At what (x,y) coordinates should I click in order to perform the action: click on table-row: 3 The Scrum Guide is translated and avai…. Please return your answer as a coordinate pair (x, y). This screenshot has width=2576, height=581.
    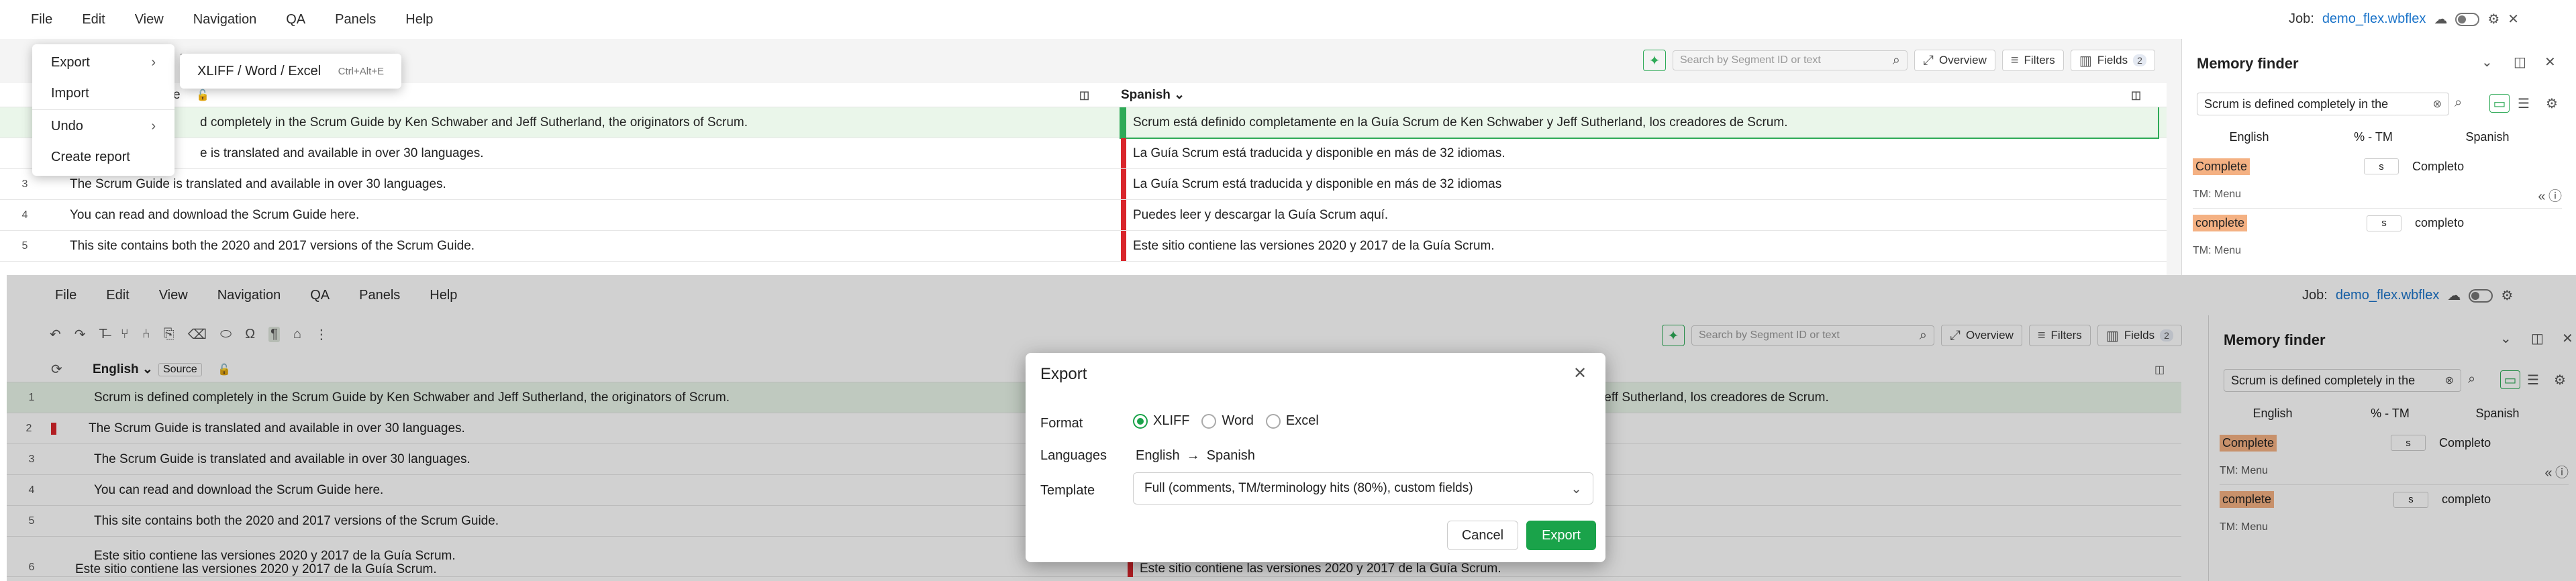
    Looking at the image, I should click on (1083, 184).